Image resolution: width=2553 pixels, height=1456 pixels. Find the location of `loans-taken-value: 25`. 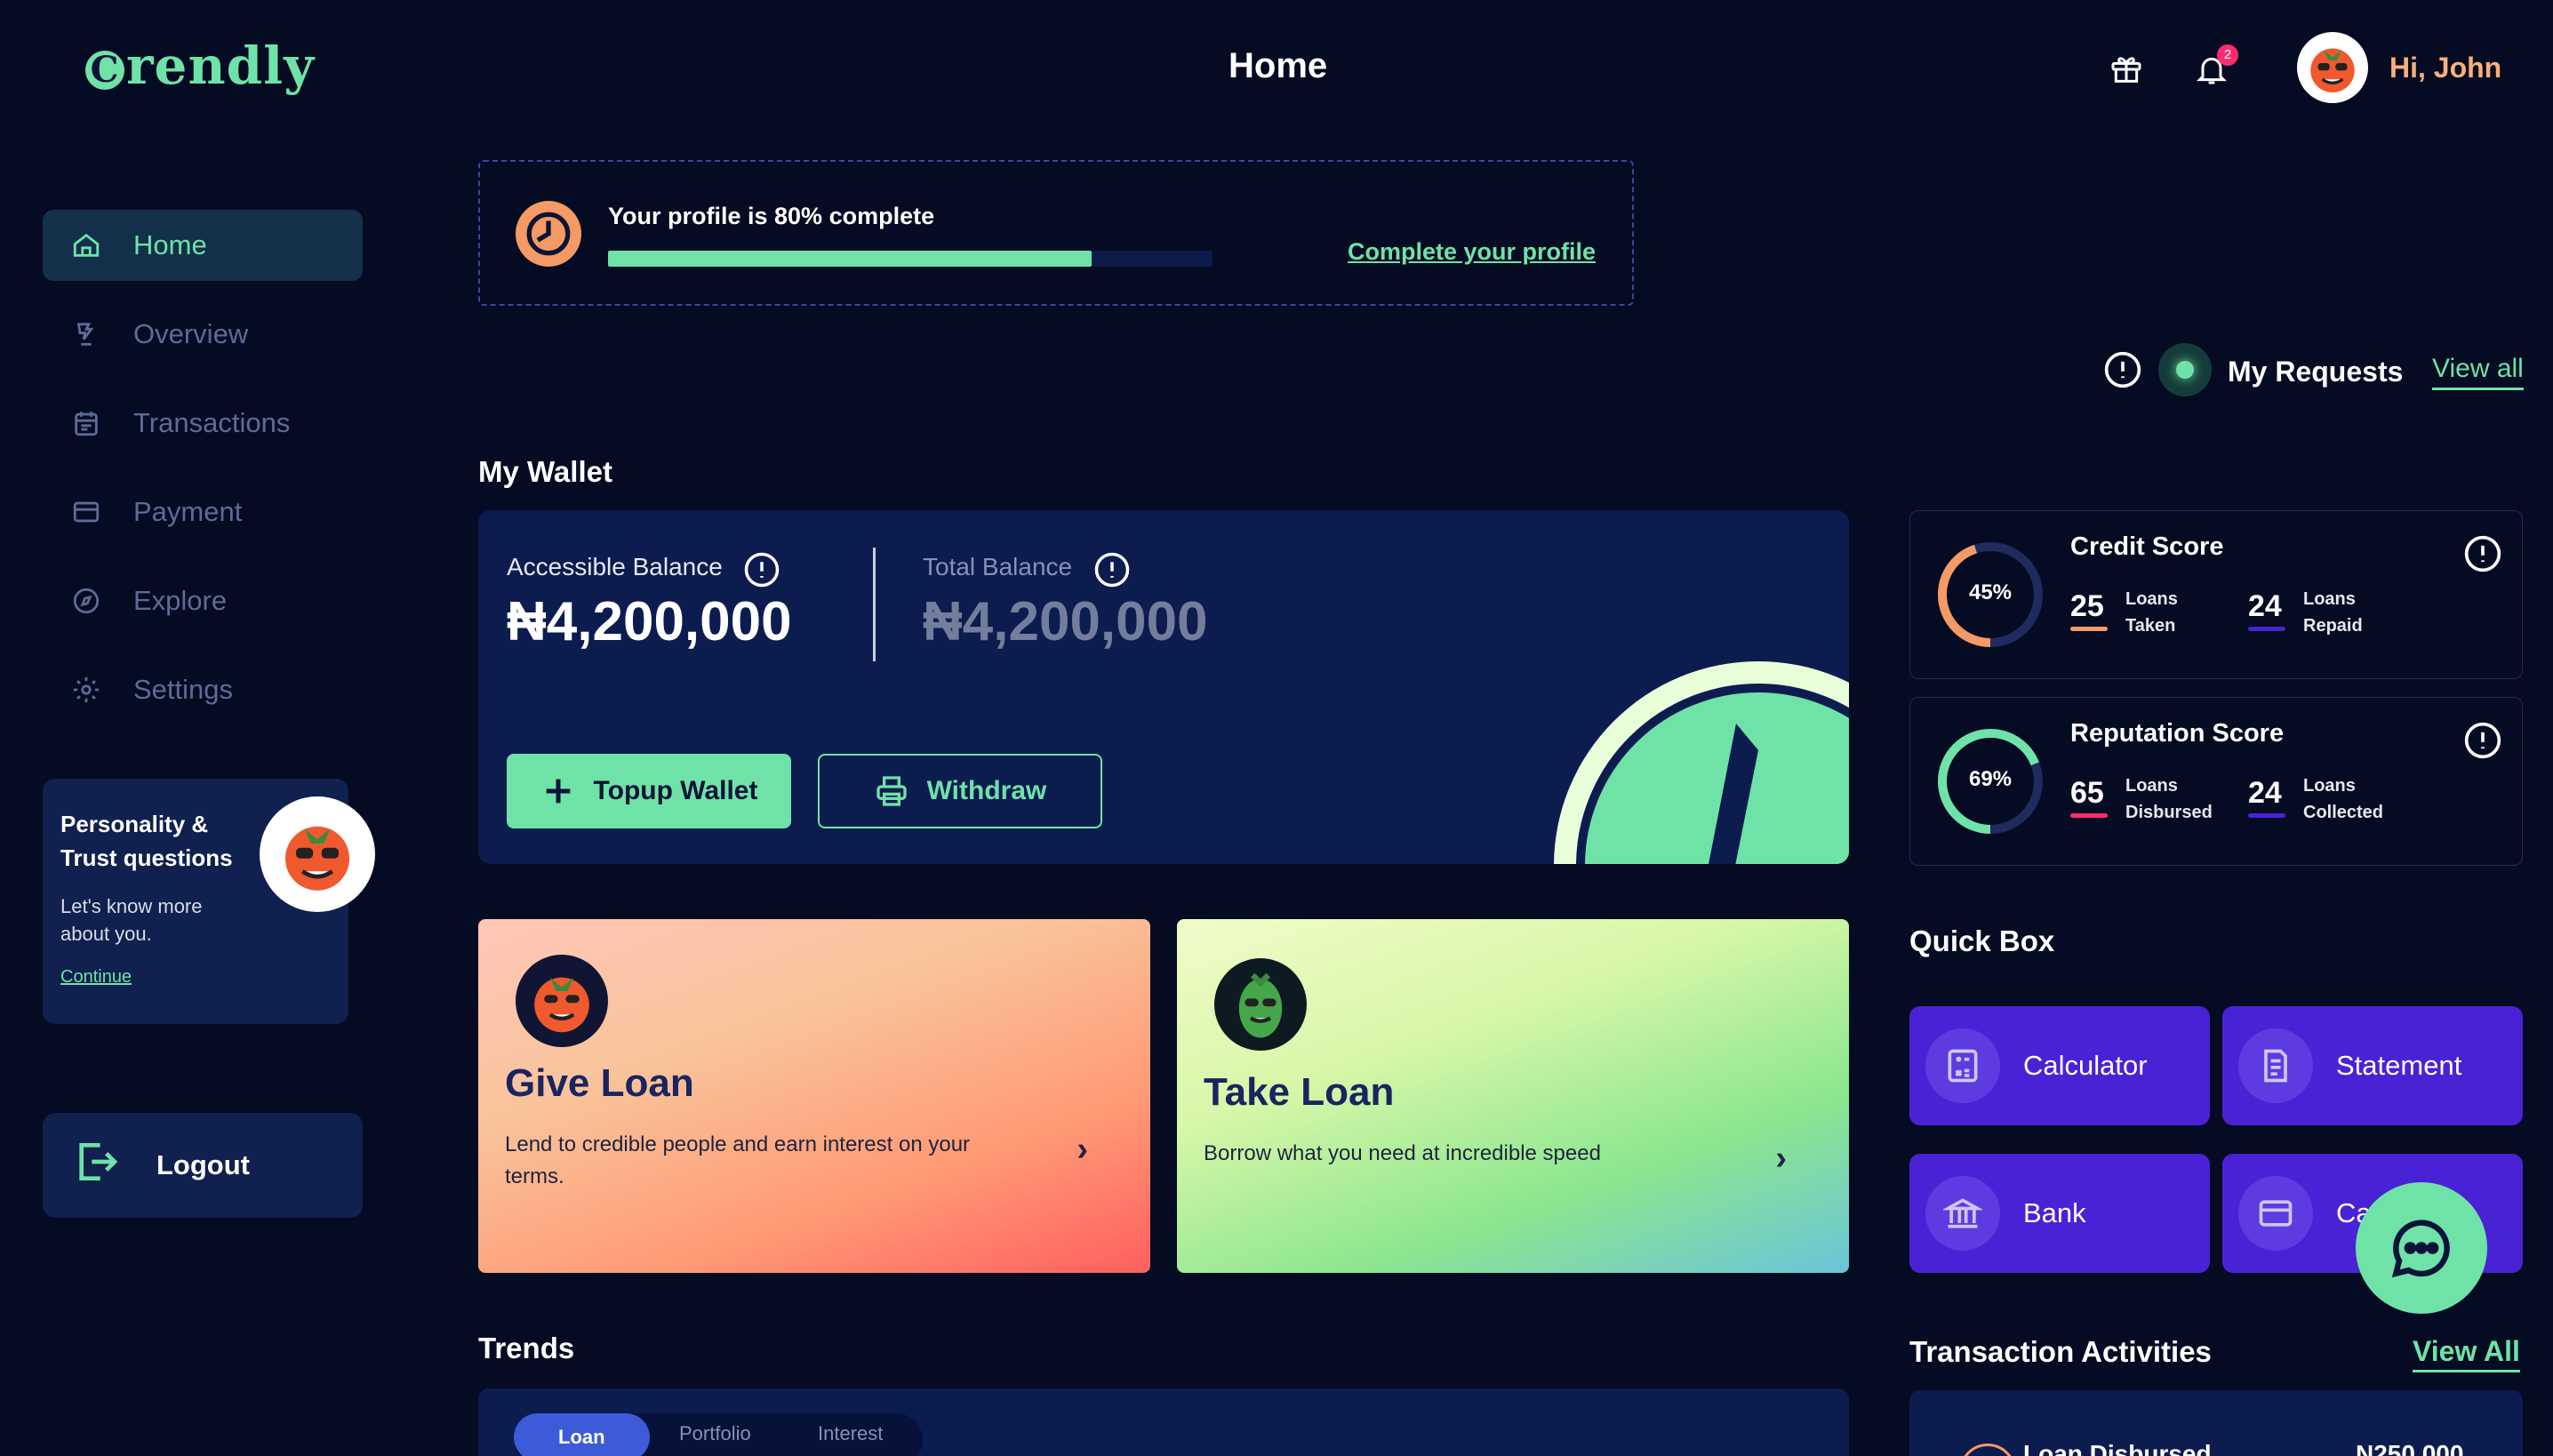

loans-taken-value: 25 is located at coordinates (2087, 606).